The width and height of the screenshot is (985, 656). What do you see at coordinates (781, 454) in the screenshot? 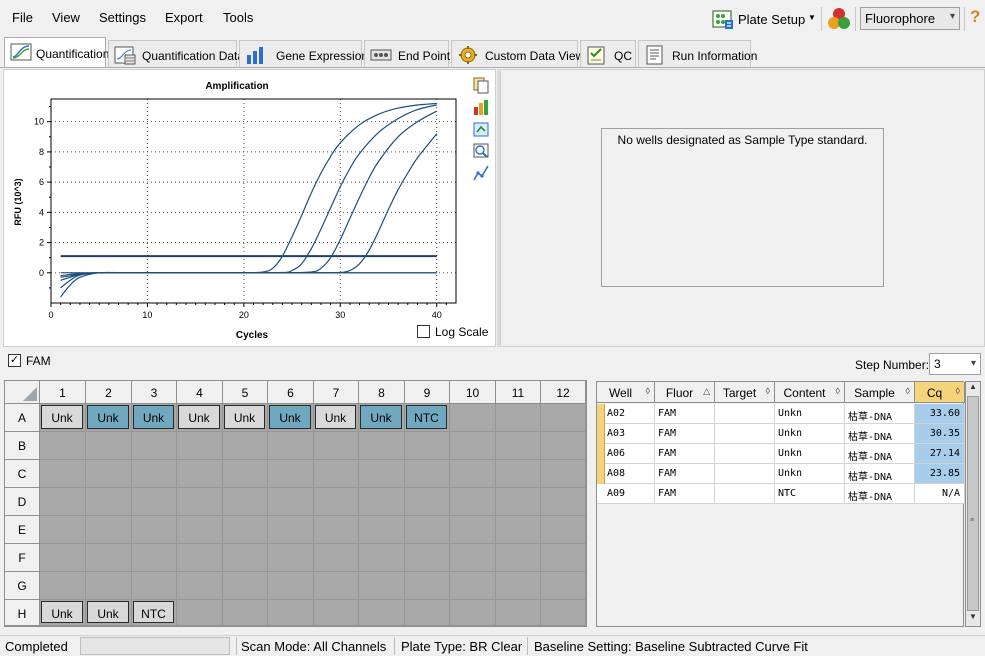
I see `table-row: A06 FAM Unkn 枯草-DNA 27.14` at bounding box center [781, 454].